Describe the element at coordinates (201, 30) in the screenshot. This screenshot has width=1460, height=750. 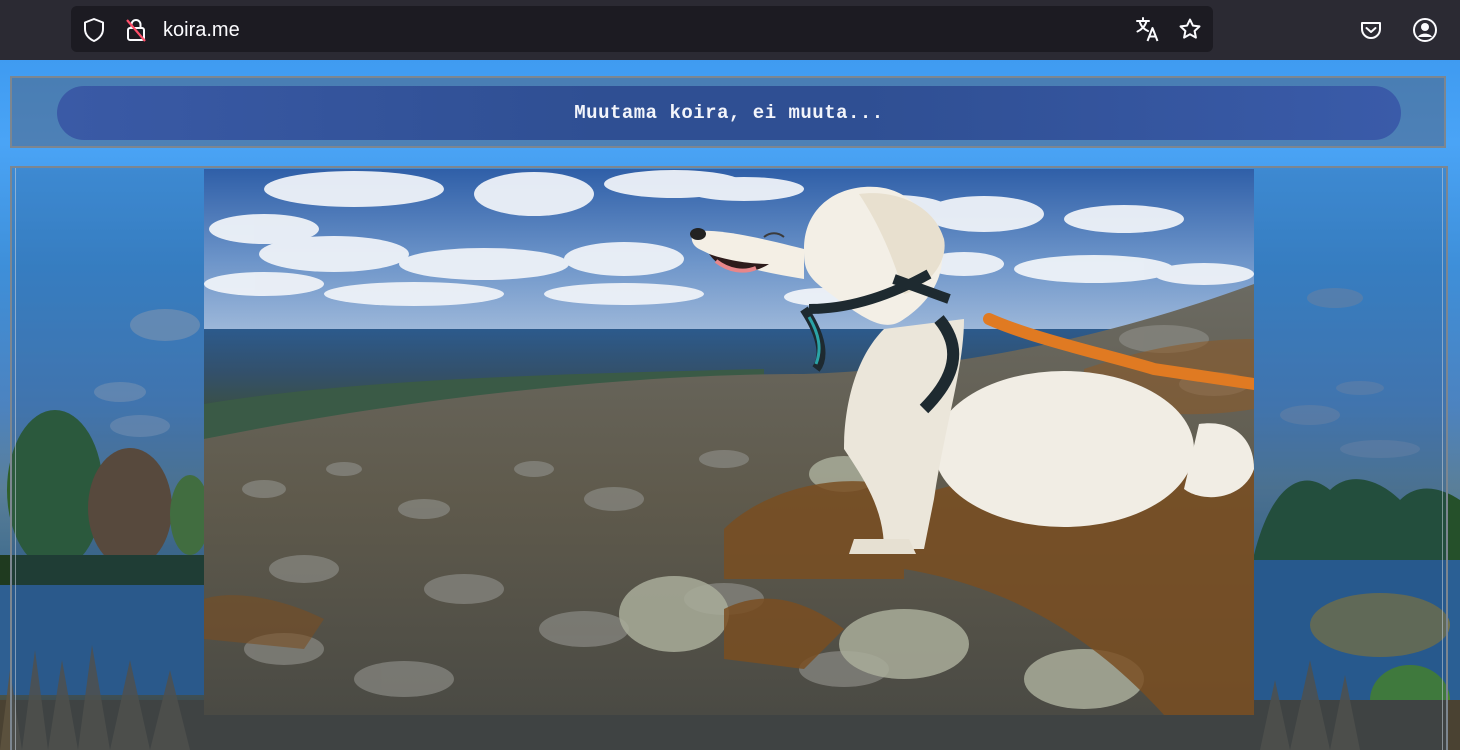
I see `url-text: koira.me` at that location.